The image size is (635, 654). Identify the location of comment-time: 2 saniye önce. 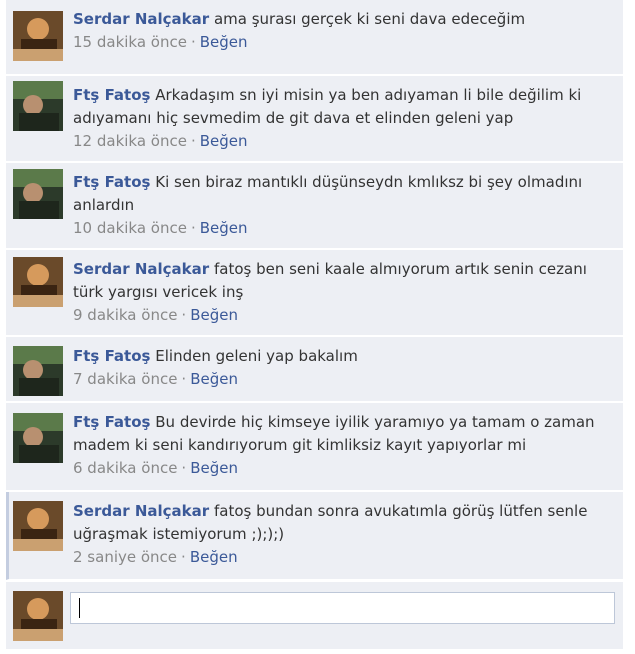
(125, 557).